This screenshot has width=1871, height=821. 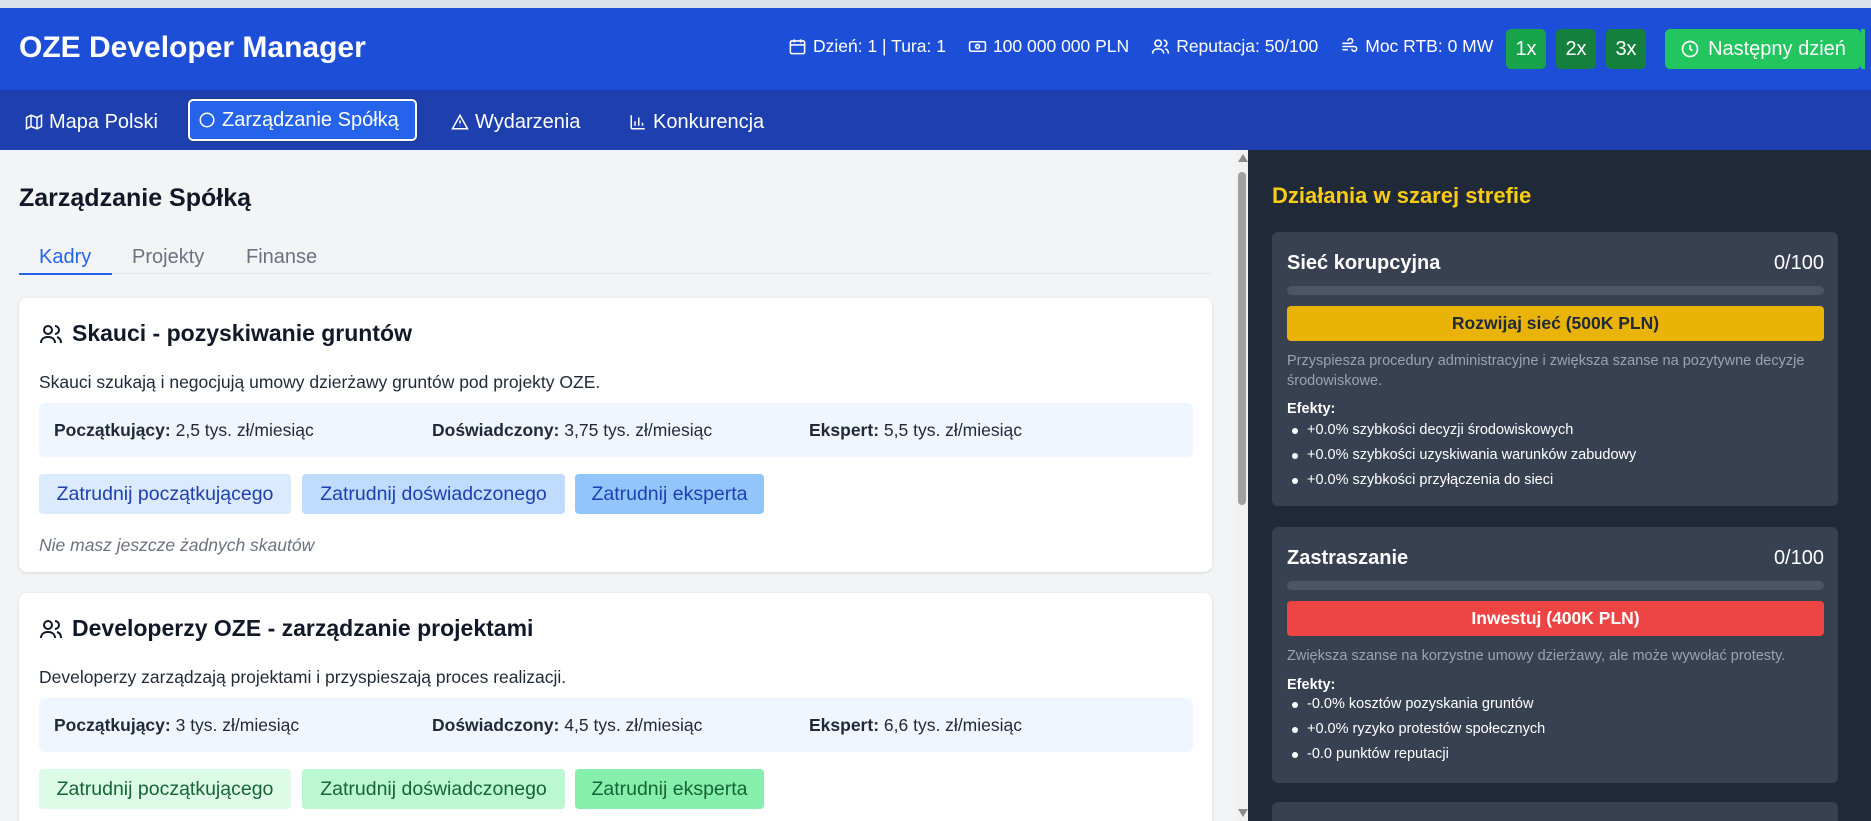 What do you see at coordinates (135, 198) in the screenshot?
I see `page-title: Zarządzanie Spółką` at bounding box center [135, 198].